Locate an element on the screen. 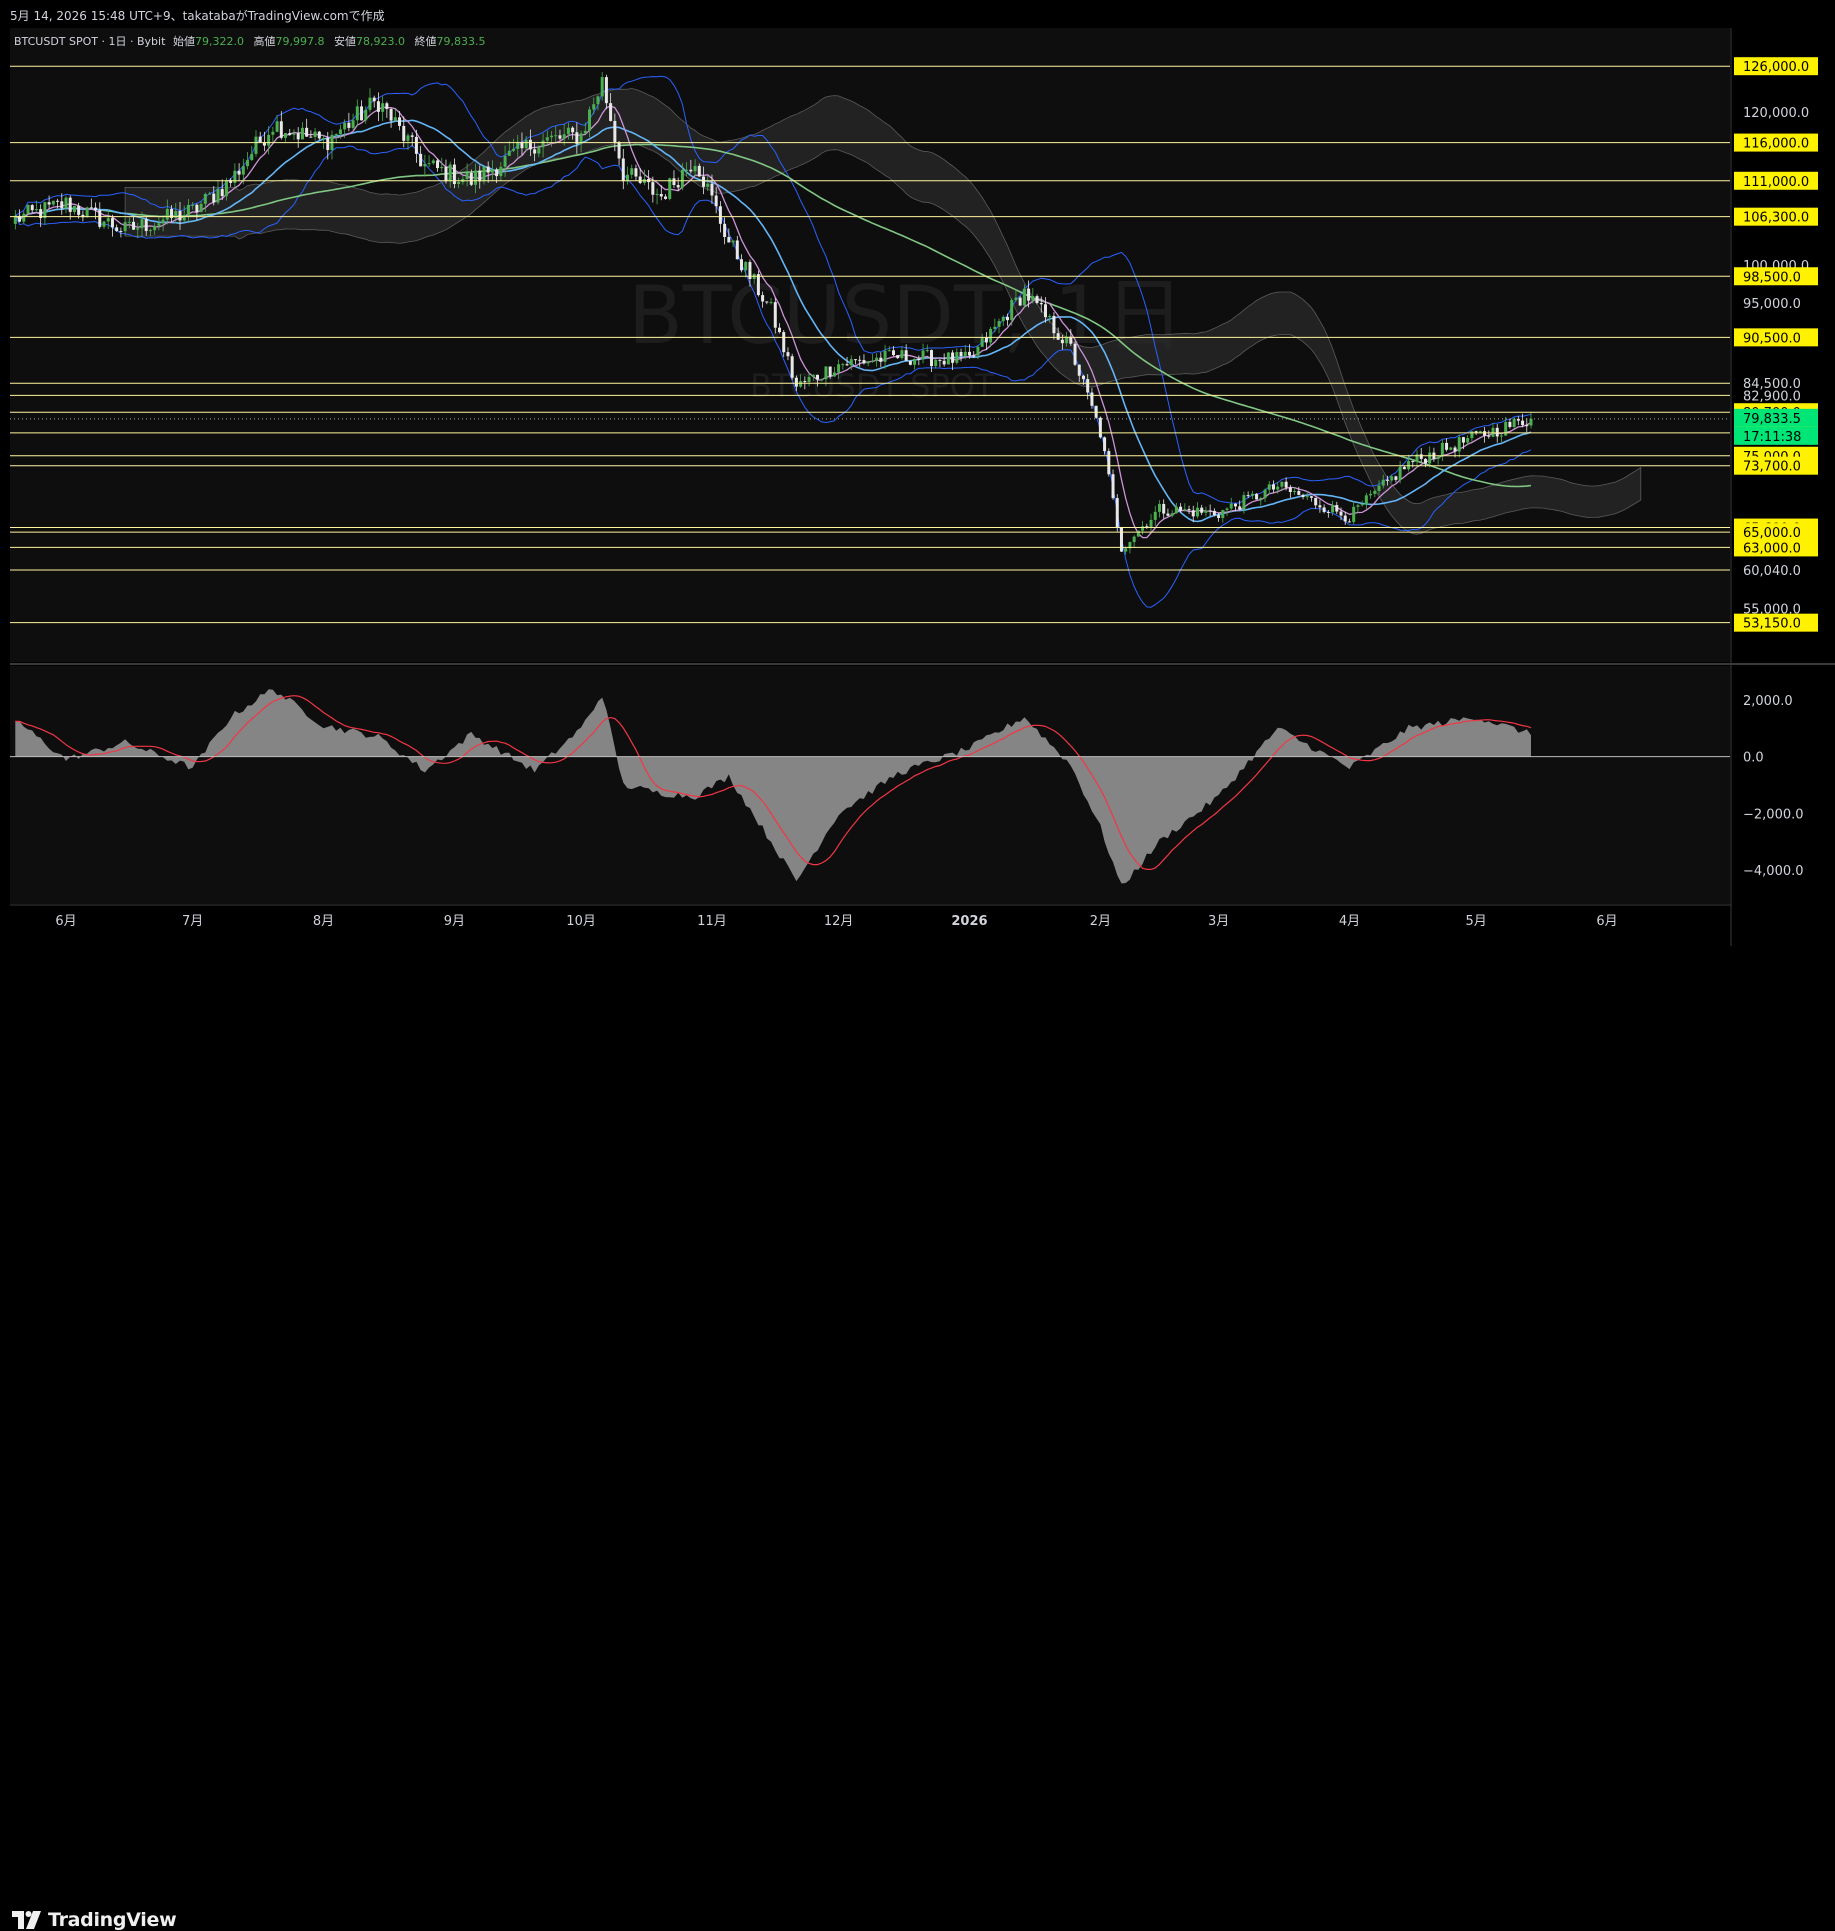 This screenshot has height=1931, width=1835. watermark-small: BTCUSDT SPOT is located at coordinates (872, 386).